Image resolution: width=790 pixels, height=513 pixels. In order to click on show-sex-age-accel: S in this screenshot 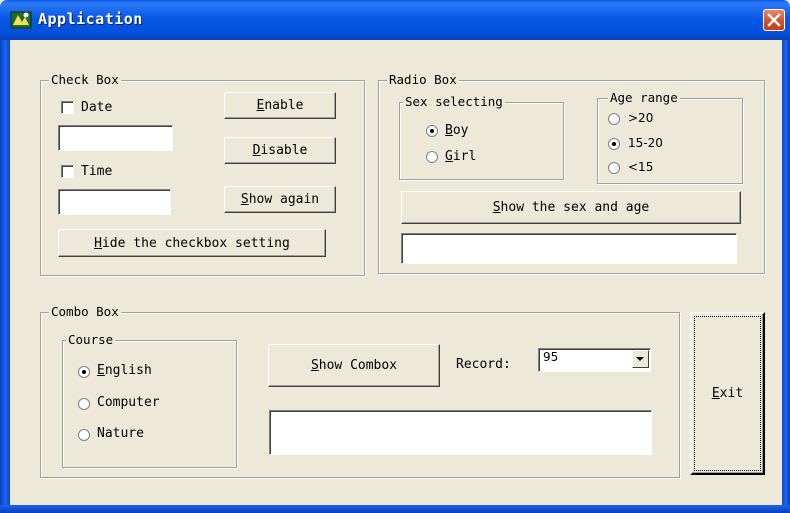, I will do `click(496, 207)`.